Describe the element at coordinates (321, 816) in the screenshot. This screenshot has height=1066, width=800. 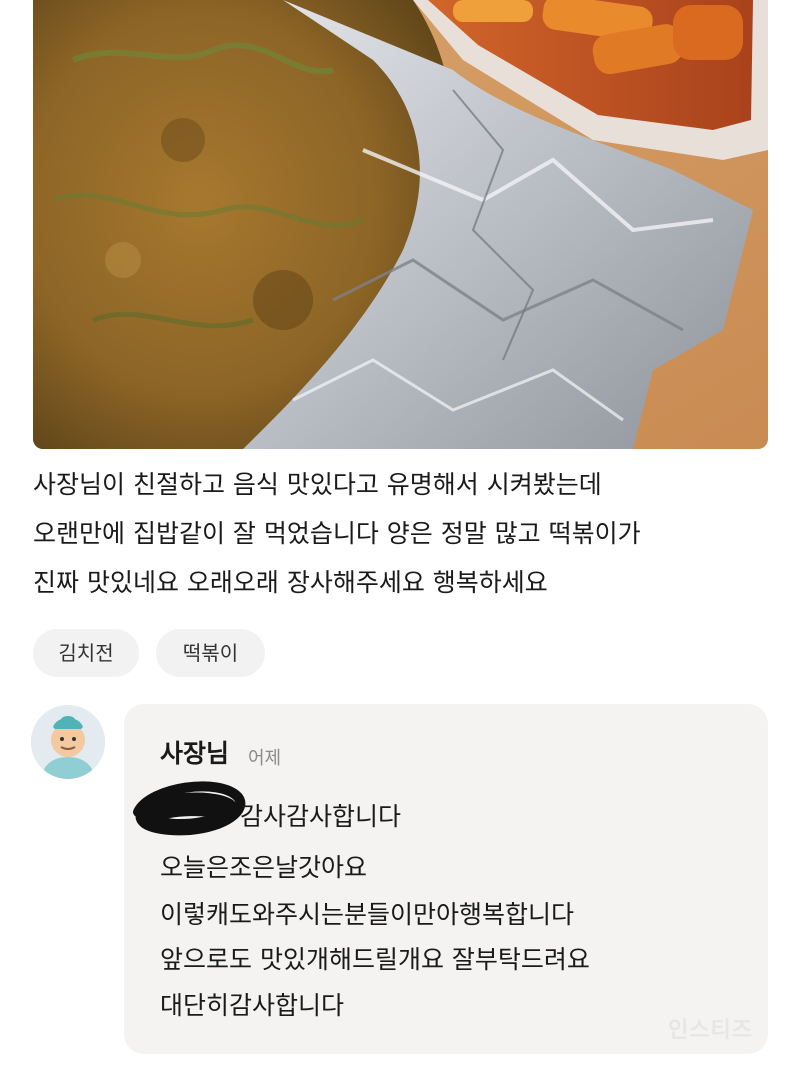
I see `reply-line: 감사감사합니다` at that location.